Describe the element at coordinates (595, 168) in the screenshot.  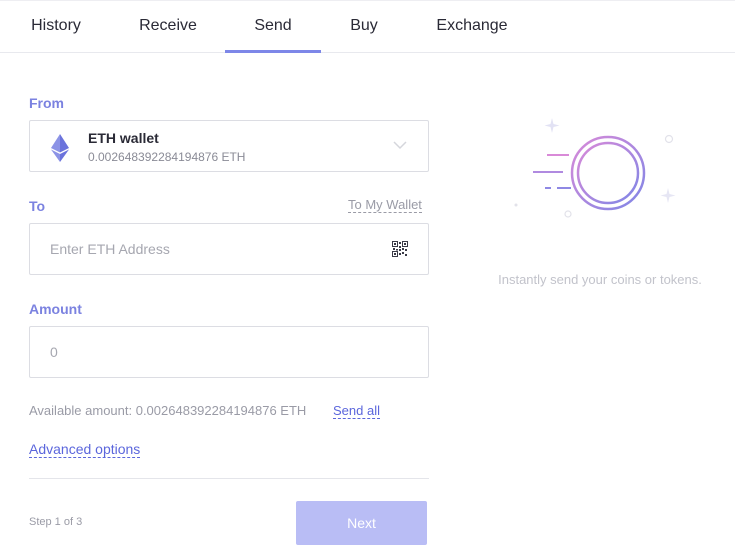
I see `send-coin-illustration` at that location.